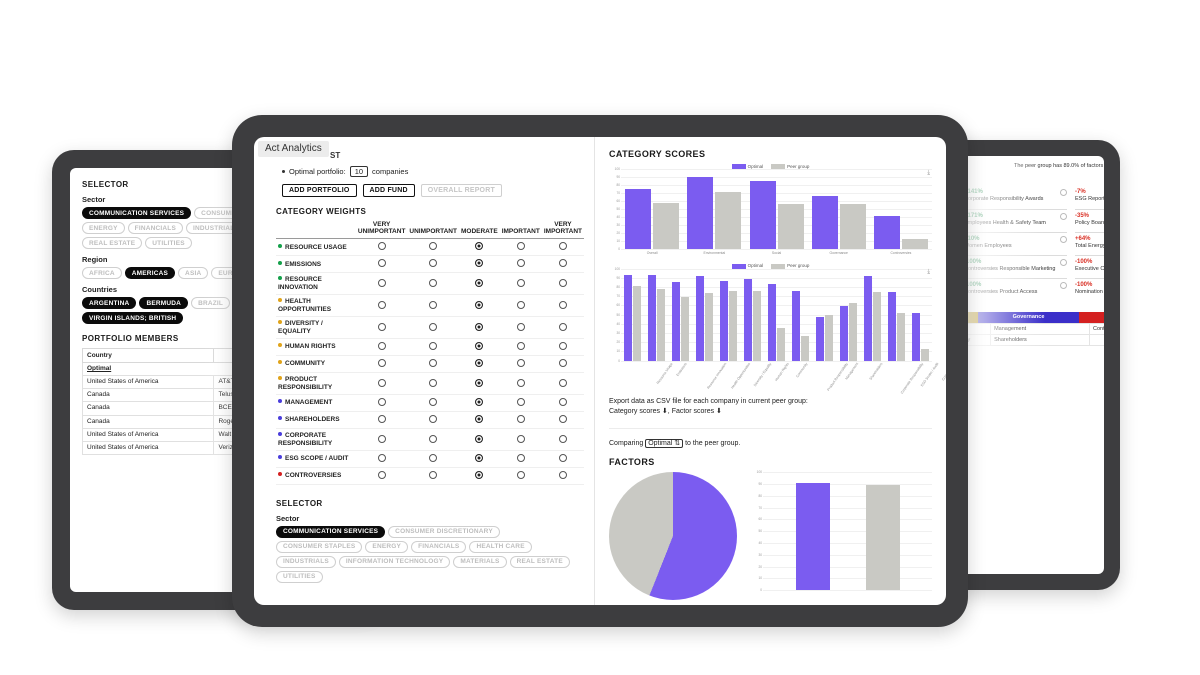 The width and height of the screenshot is (1200, 675). What do you see at coordinates (461, 190) in the screenshot?
I see `overall-report-button: OVERALL REPORT` at bounding box center [461, 190].